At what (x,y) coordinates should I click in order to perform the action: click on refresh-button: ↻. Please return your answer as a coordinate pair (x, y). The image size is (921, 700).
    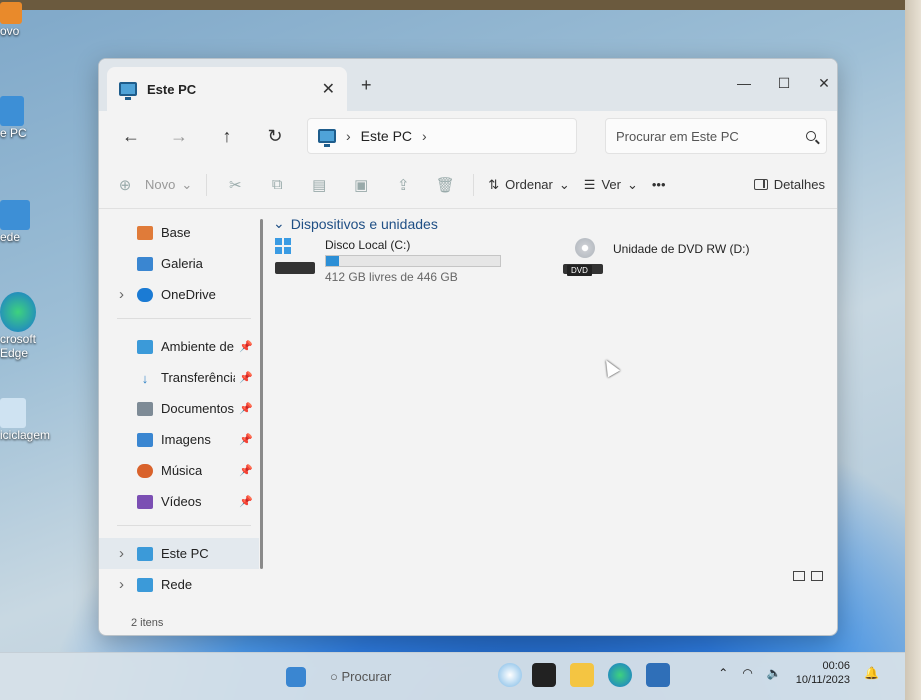
    Looking at the image, I should click on (275, 136).